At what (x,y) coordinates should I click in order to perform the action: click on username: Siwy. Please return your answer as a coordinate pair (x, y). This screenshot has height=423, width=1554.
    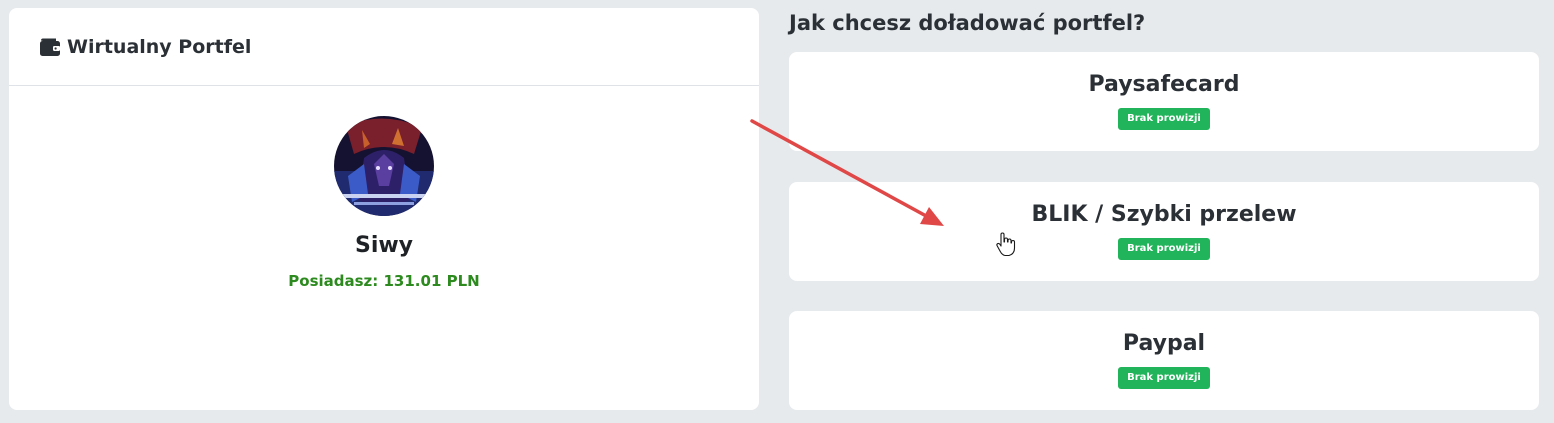
    Looking at the image, I should click on (384, 245).